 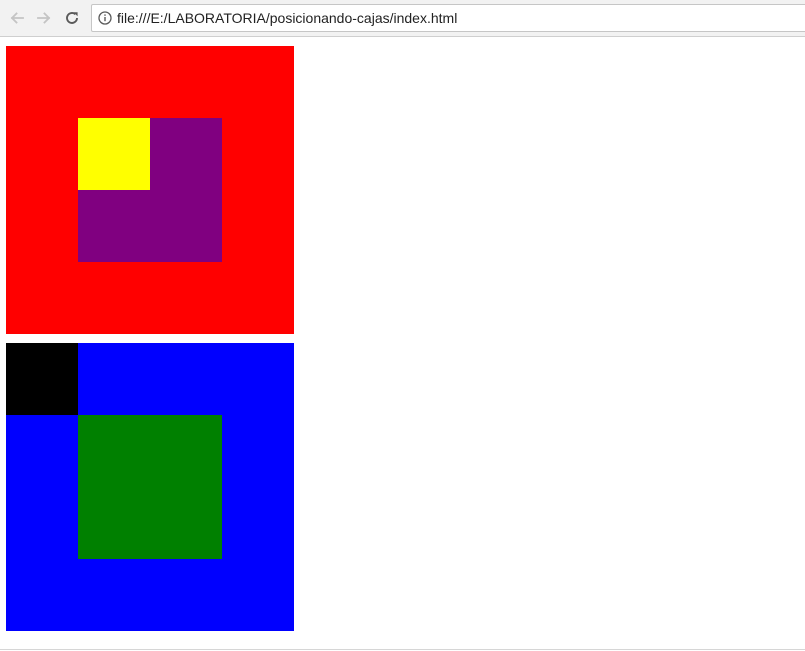 I want to click on arrow-left-icon, so click(x=17, y=18).